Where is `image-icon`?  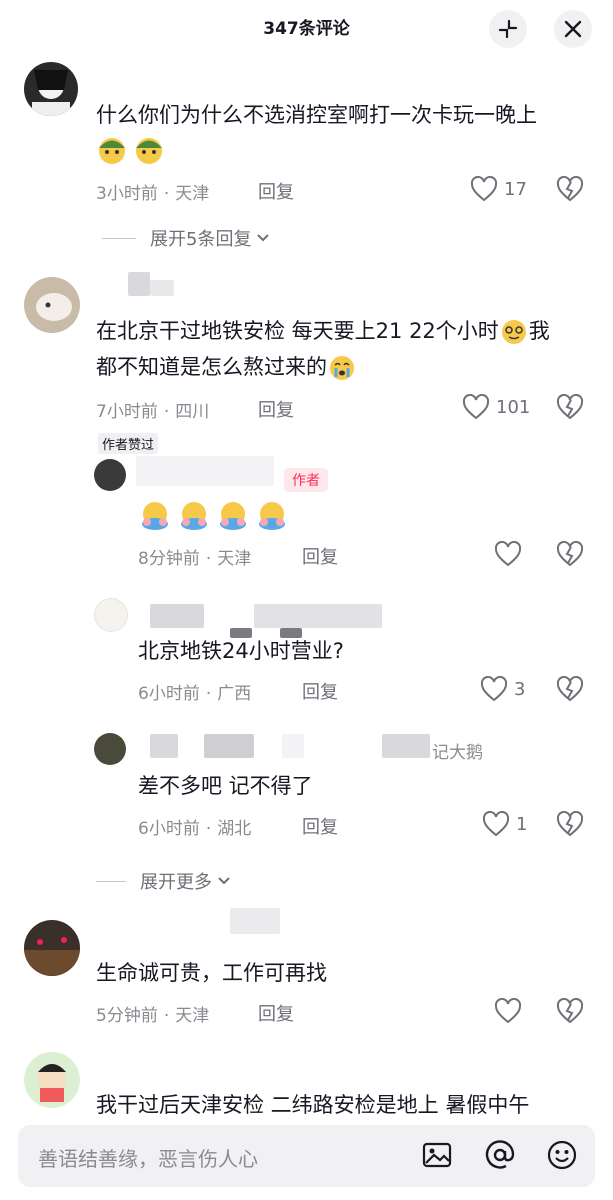 image-icon is located at coordinates (437, 1155).